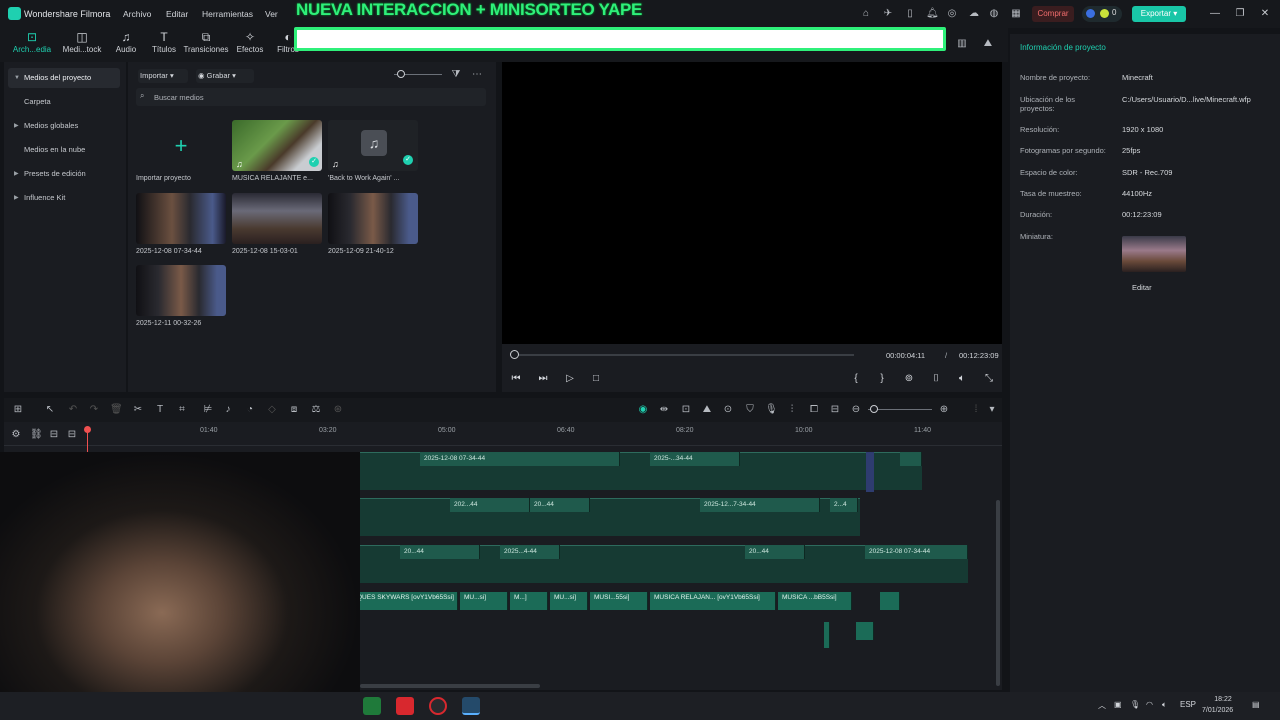  What do you see at coordinates (529, 601) in the screenshot?
I see `audio-clip: M...]` at bounding box center [529, 601].